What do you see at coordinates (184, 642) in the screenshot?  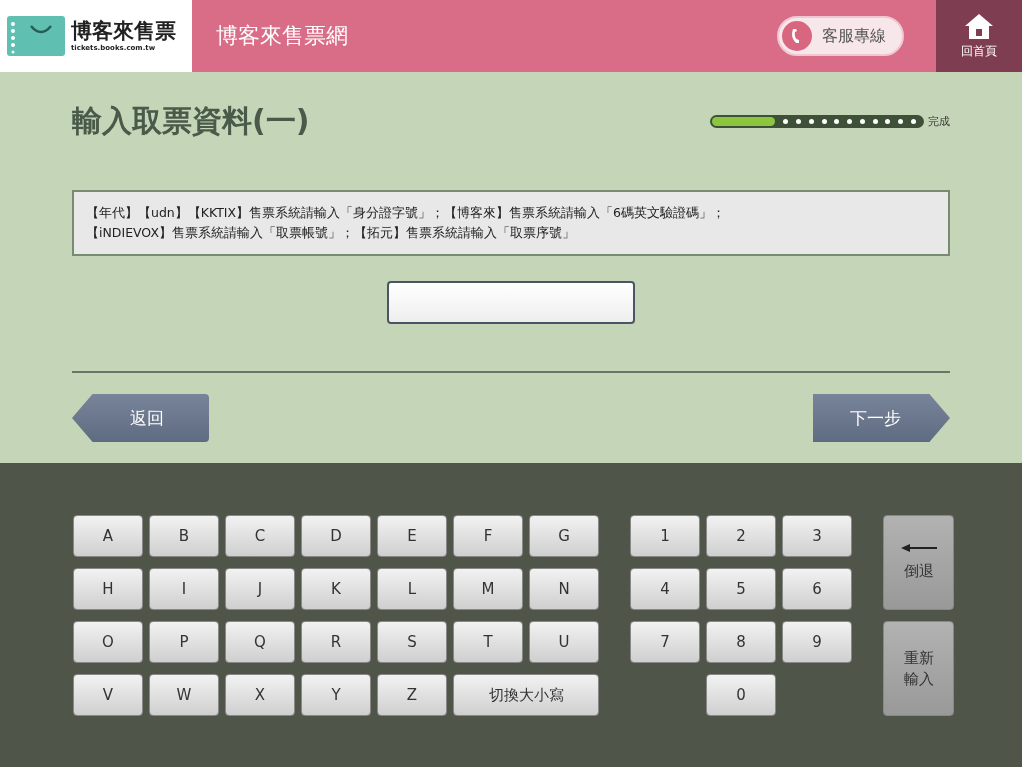 I see `letter-key: P` at bounding box center [184, 642].